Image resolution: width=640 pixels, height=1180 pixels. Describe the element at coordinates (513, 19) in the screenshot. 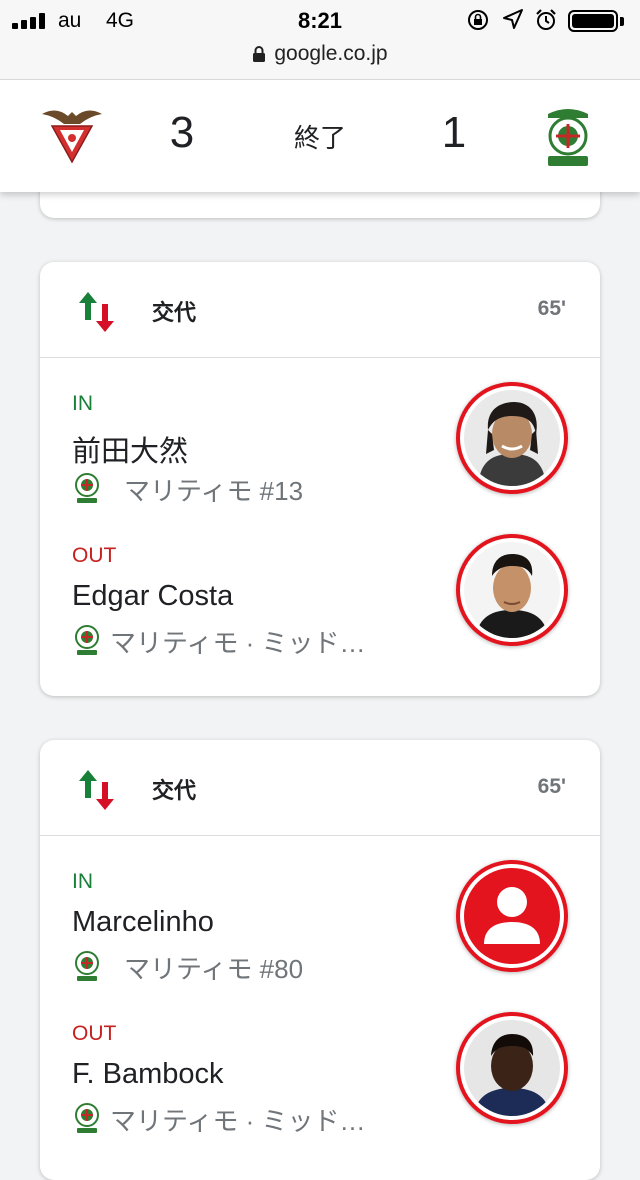

I see `location-arrow-icon` at that location.